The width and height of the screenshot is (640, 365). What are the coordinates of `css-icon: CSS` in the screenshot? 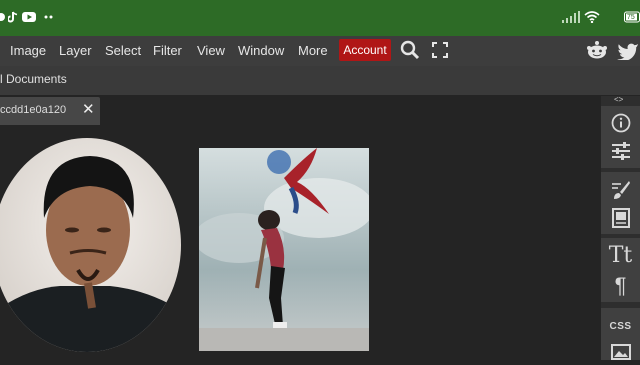 It's located at (620, 326).